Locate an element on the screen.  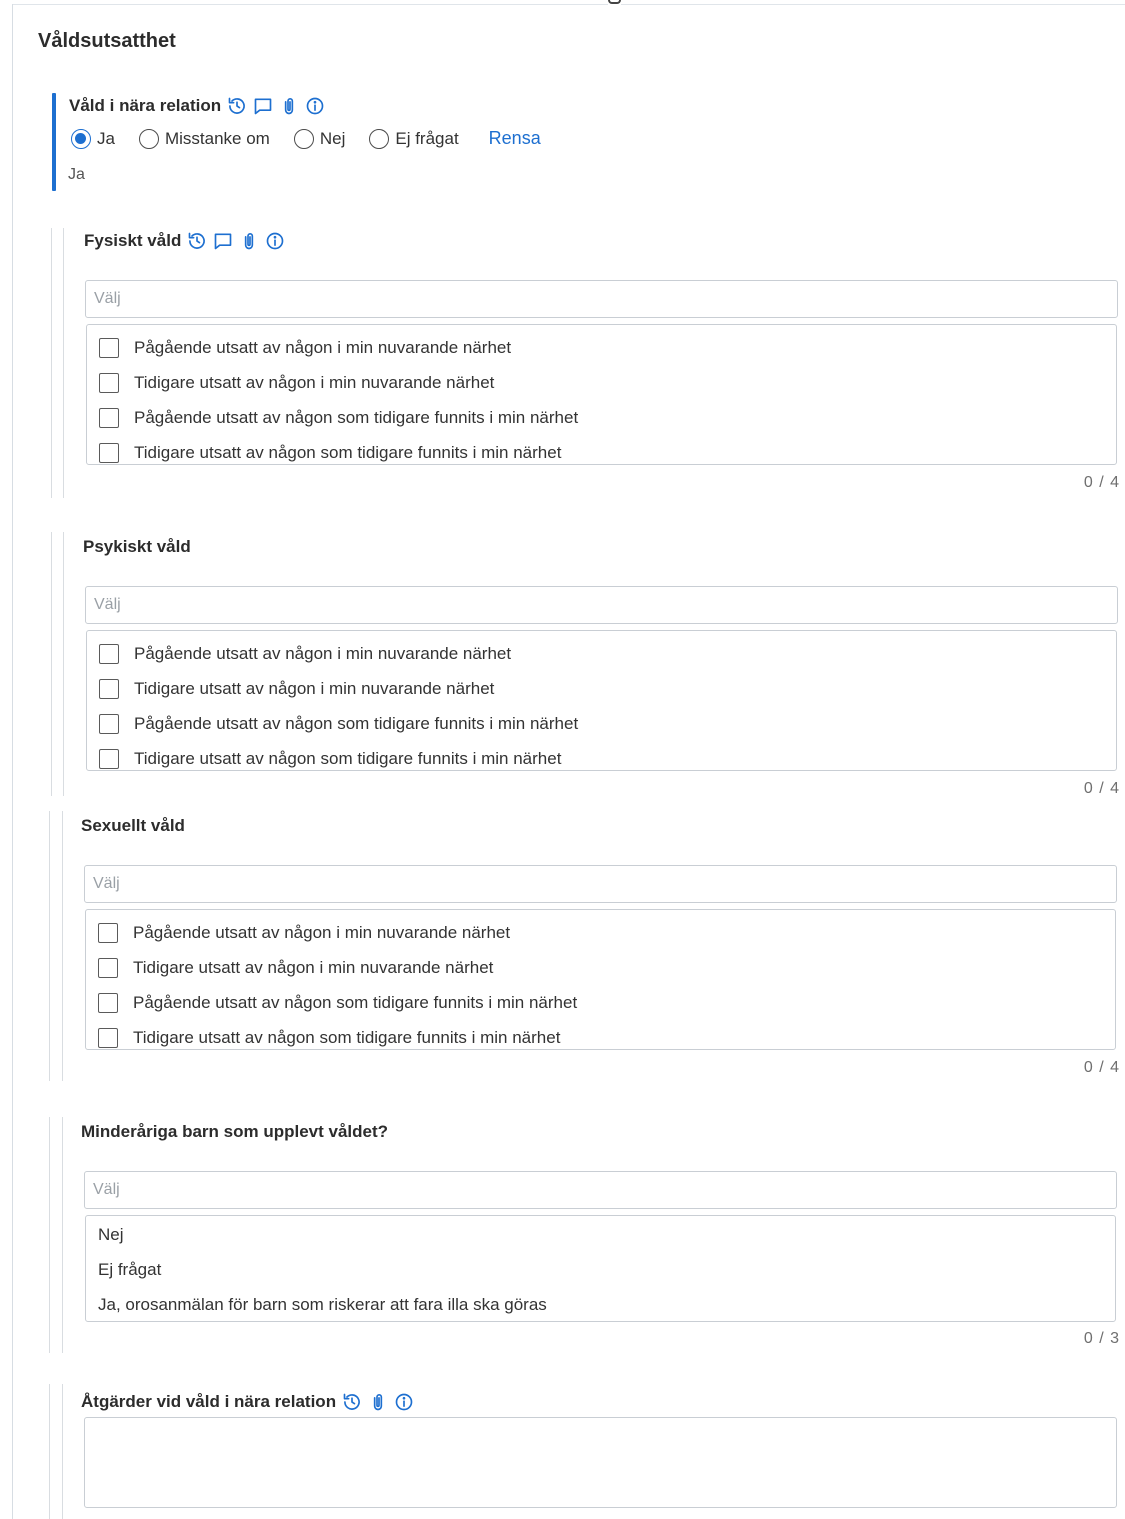
radio-label: Misstanke om is located at coordinates (217, 138).